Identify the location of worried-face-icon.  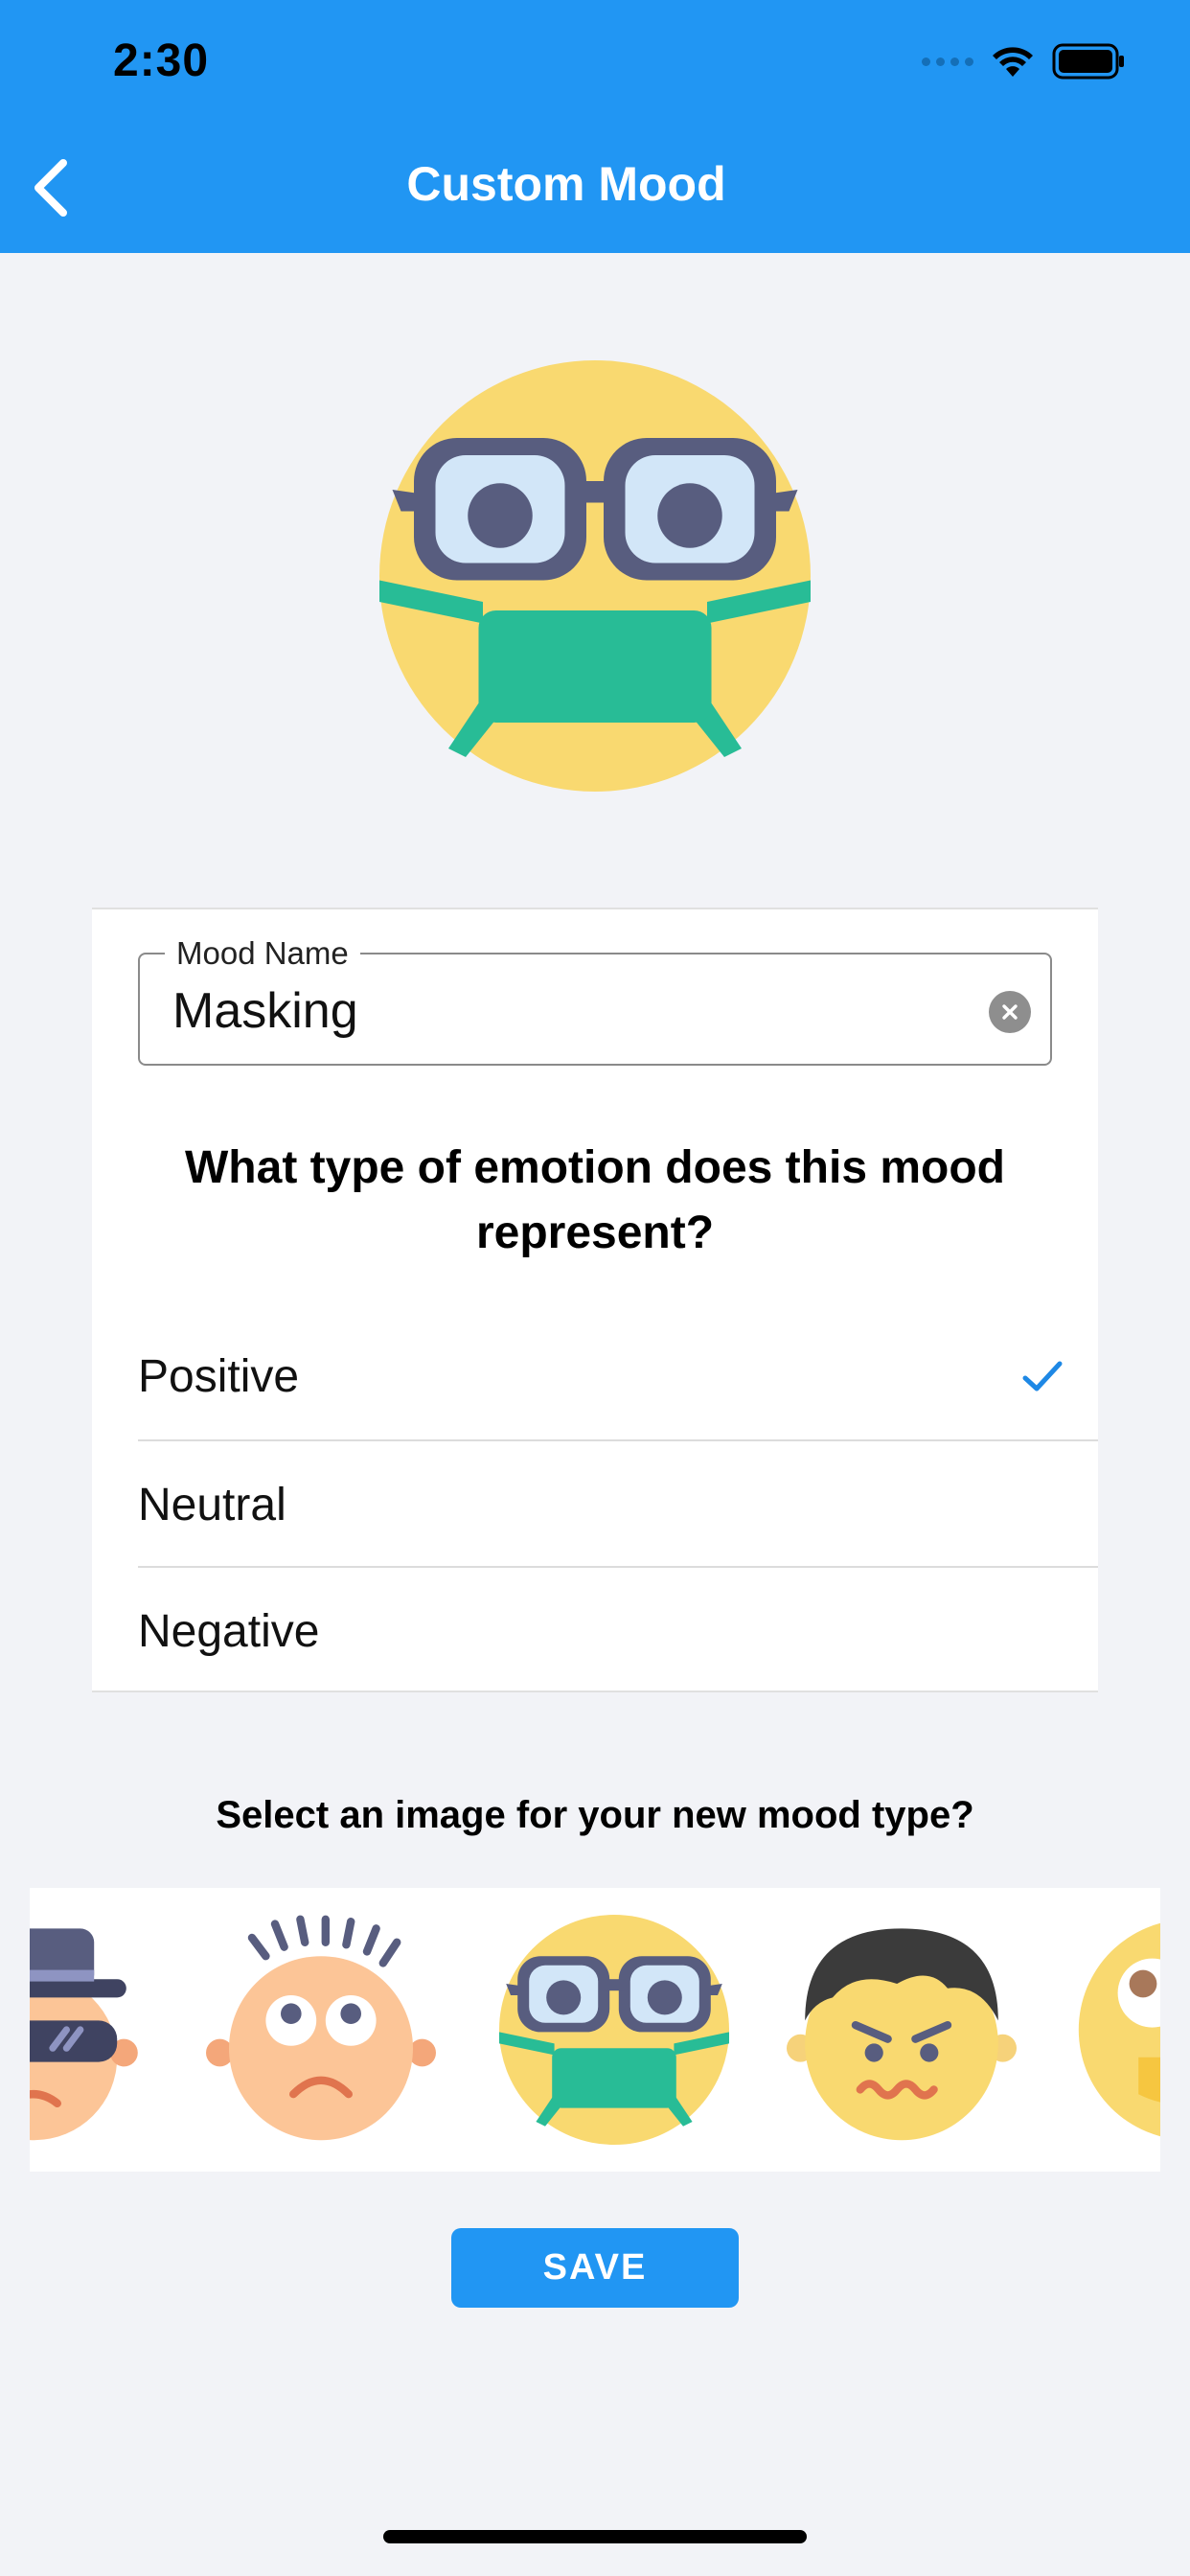
(321, 2028).